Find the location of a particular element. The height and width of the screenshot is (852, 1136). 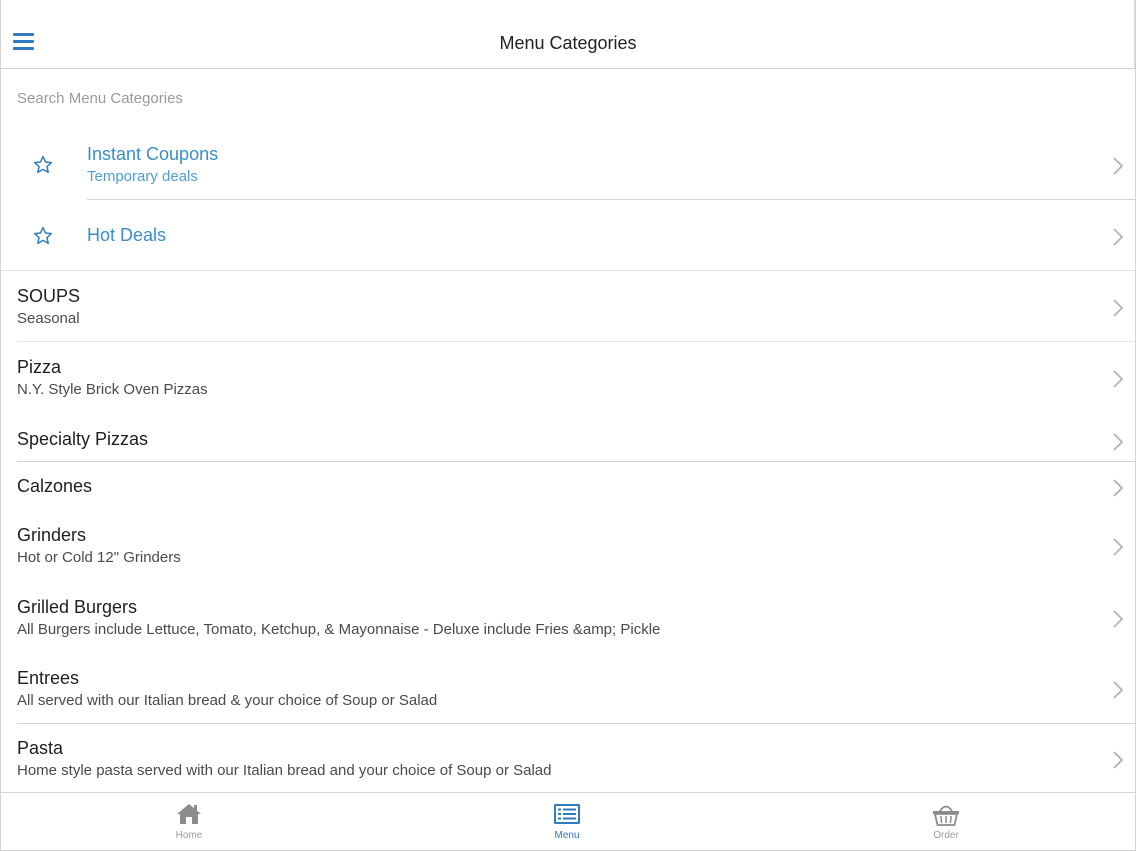

promo-title: Hot Deals is located at coordinates (127, 235).